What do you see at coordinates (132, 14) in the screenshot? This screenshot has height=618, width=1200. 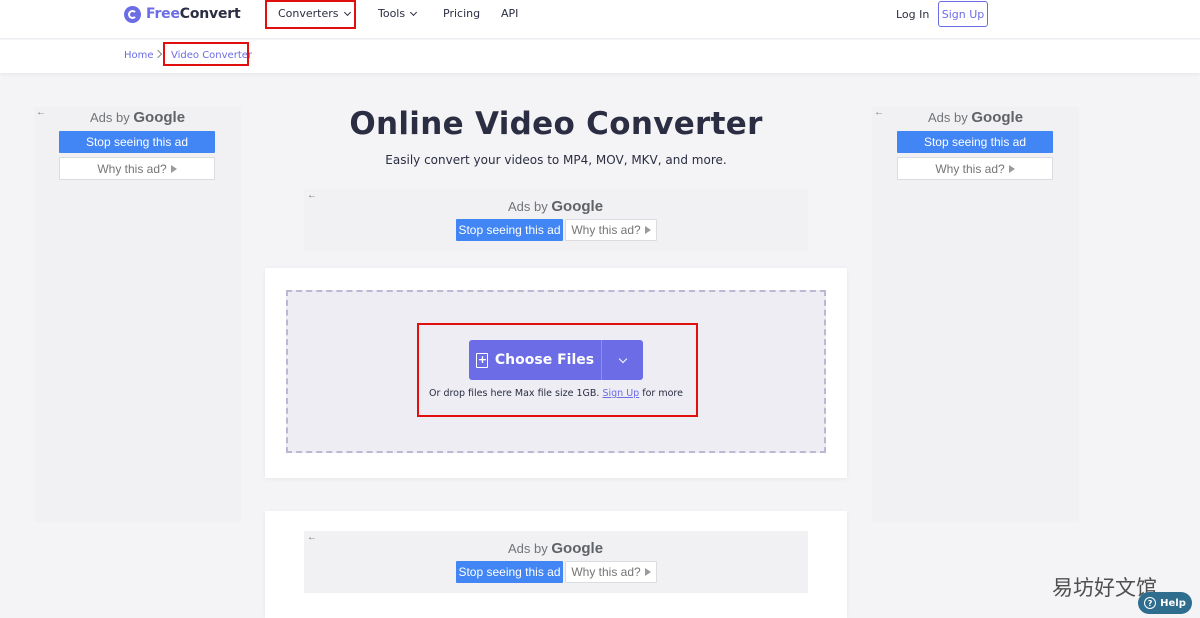 I see `logo-icon` at bounding box center [132, 14].